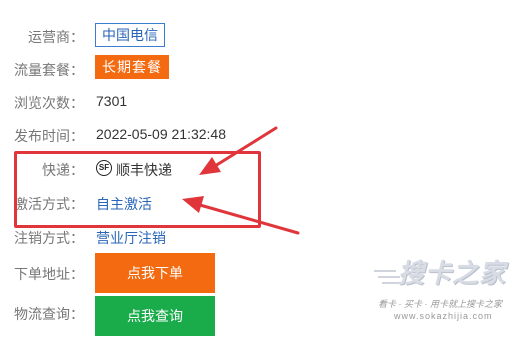 The image size is (530, 357). What do you see at coordinates (440, 304) in the screenshot?
I see `watermark-slogan: 看卡 · 买卡 · 用卡就上搜卡之家` at bounding box center [440, 304].